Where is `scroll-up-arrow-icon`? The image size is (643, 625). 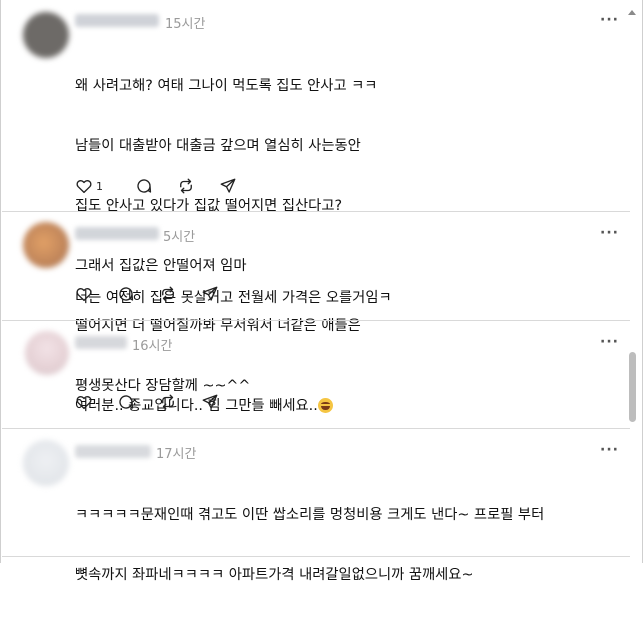 scroll-up-arrow-icon is located at coordinates (632, 12).